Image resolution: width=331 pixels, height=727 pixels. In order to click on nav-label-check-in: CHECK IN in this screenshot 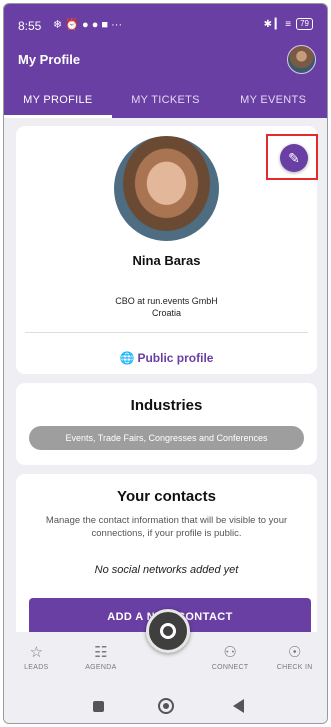, I will do `click(294, 667)`.